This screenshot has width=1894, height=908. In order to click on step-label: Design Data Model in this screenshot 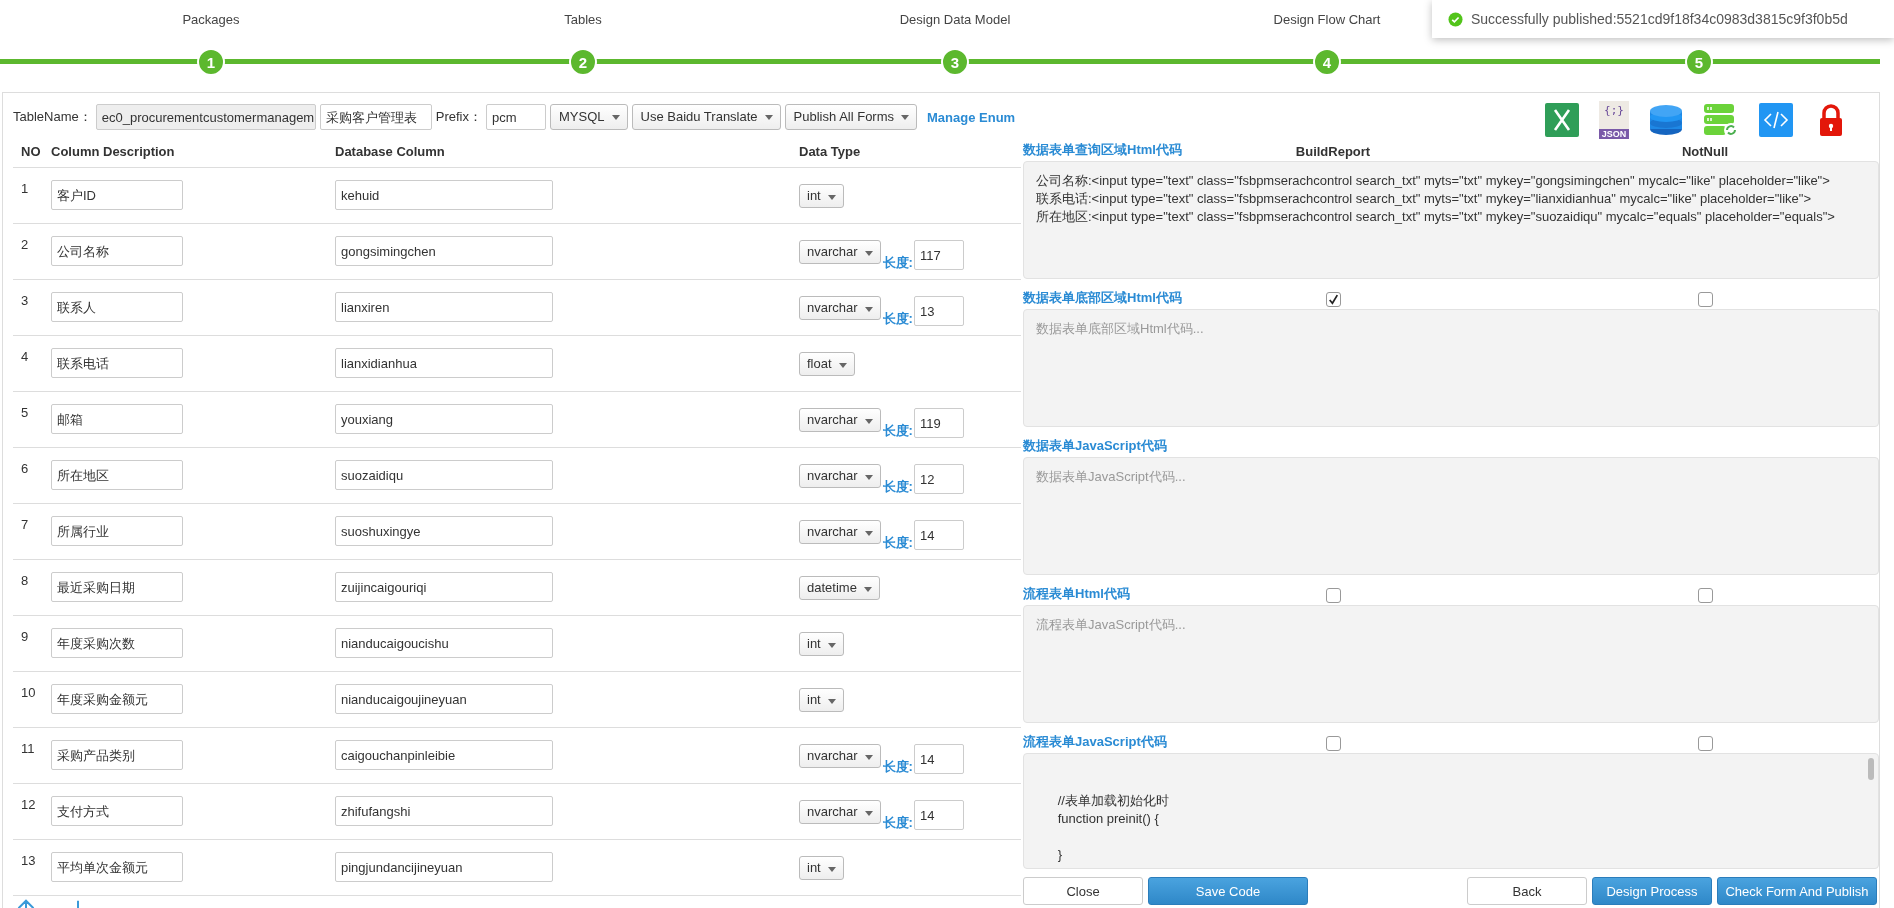, I will do `click(955, 20)`.